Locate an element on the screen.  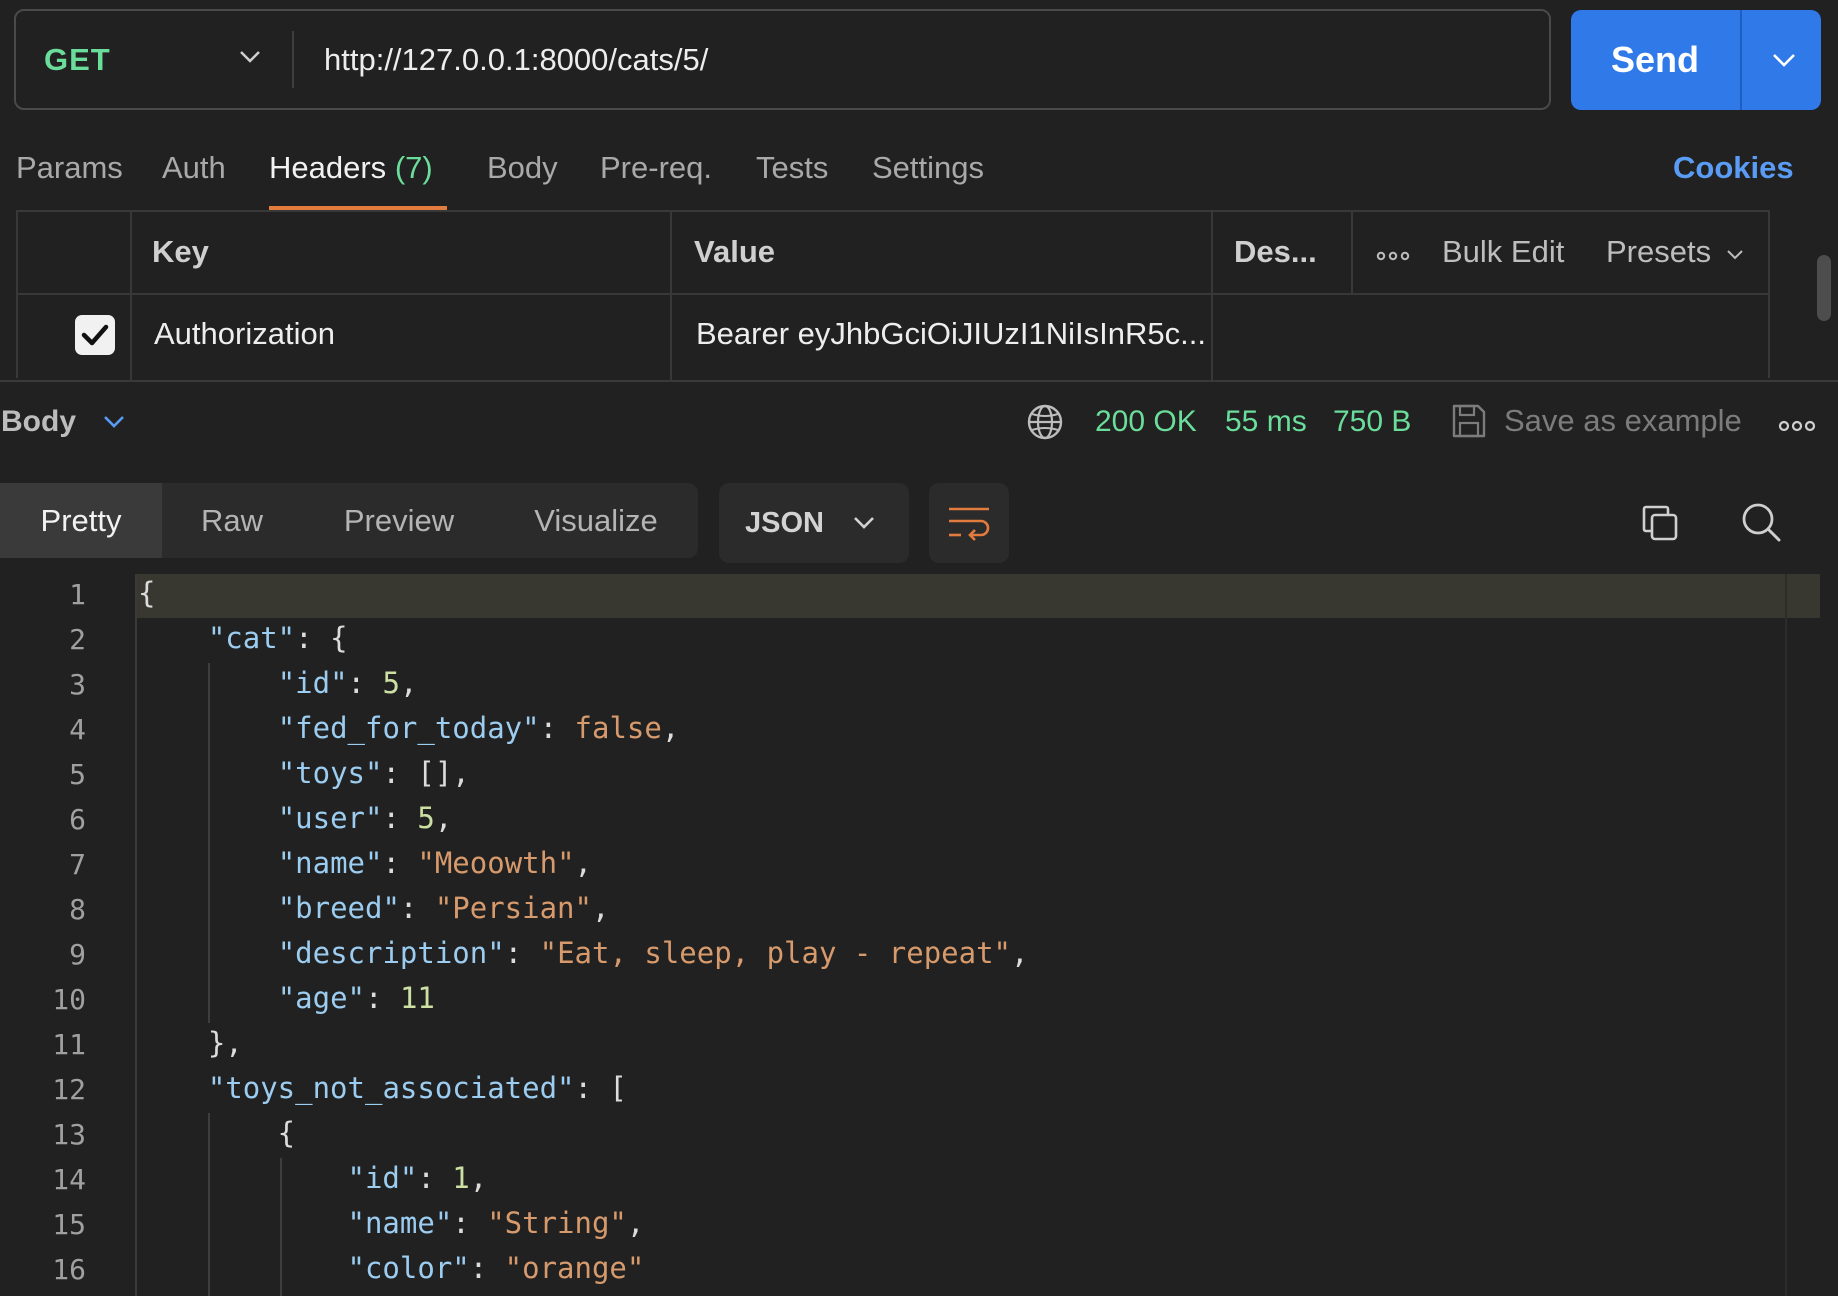
code-line: "id": 5, is located at coordinates (278, 683).